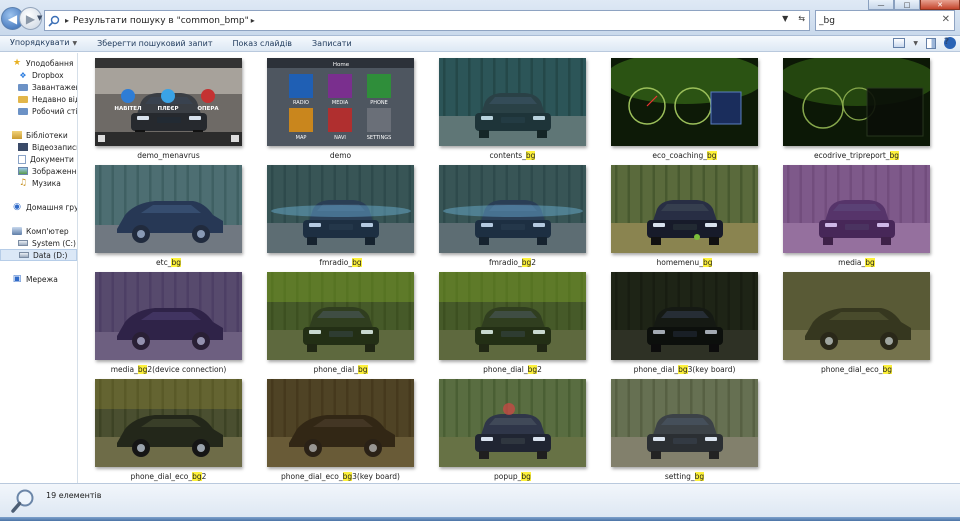 This screenshot has width=960, height=521. I want to click on file-name: media_bg2(device connection), so click(168, 369).